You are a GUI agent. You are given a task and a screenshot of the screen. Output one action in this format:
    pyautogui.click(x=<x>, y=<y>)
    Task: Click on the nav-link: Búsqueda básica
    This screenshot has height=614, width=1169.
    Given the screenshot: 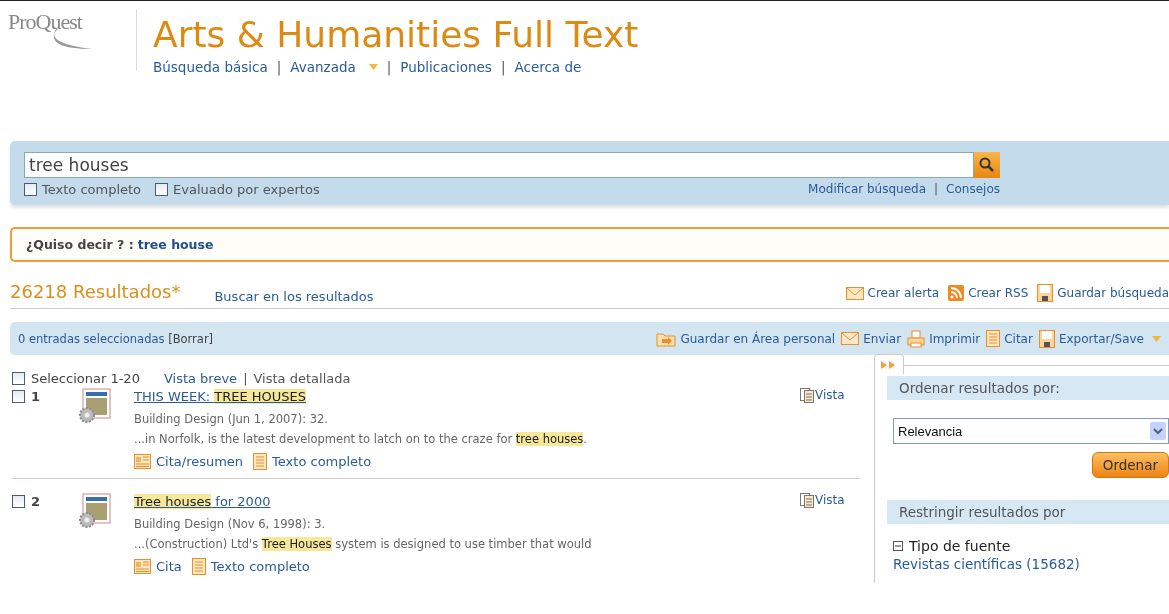 What is the action you would take?
    pyautogui.click(x=210, y=67)
    